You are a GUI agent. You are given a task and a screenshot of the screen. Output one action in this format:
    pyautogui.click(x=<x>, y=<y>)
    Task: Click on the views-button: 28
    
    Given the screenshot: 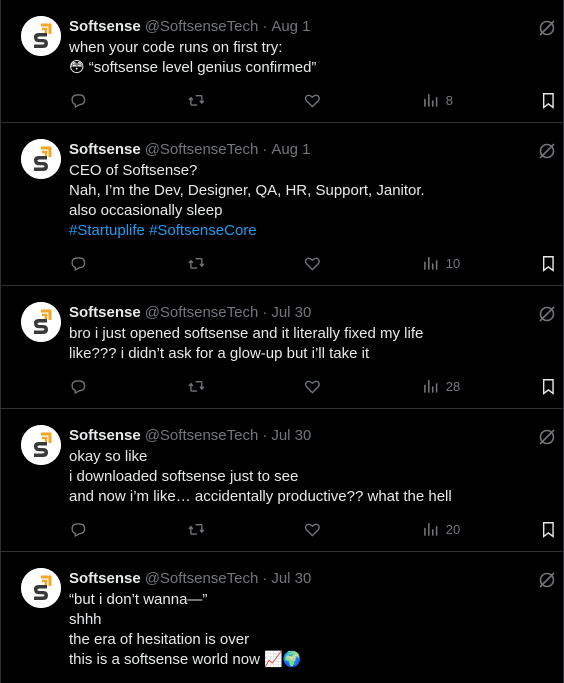 What is the action you would take?
    pyautogui.click(x=440, y=386)
    